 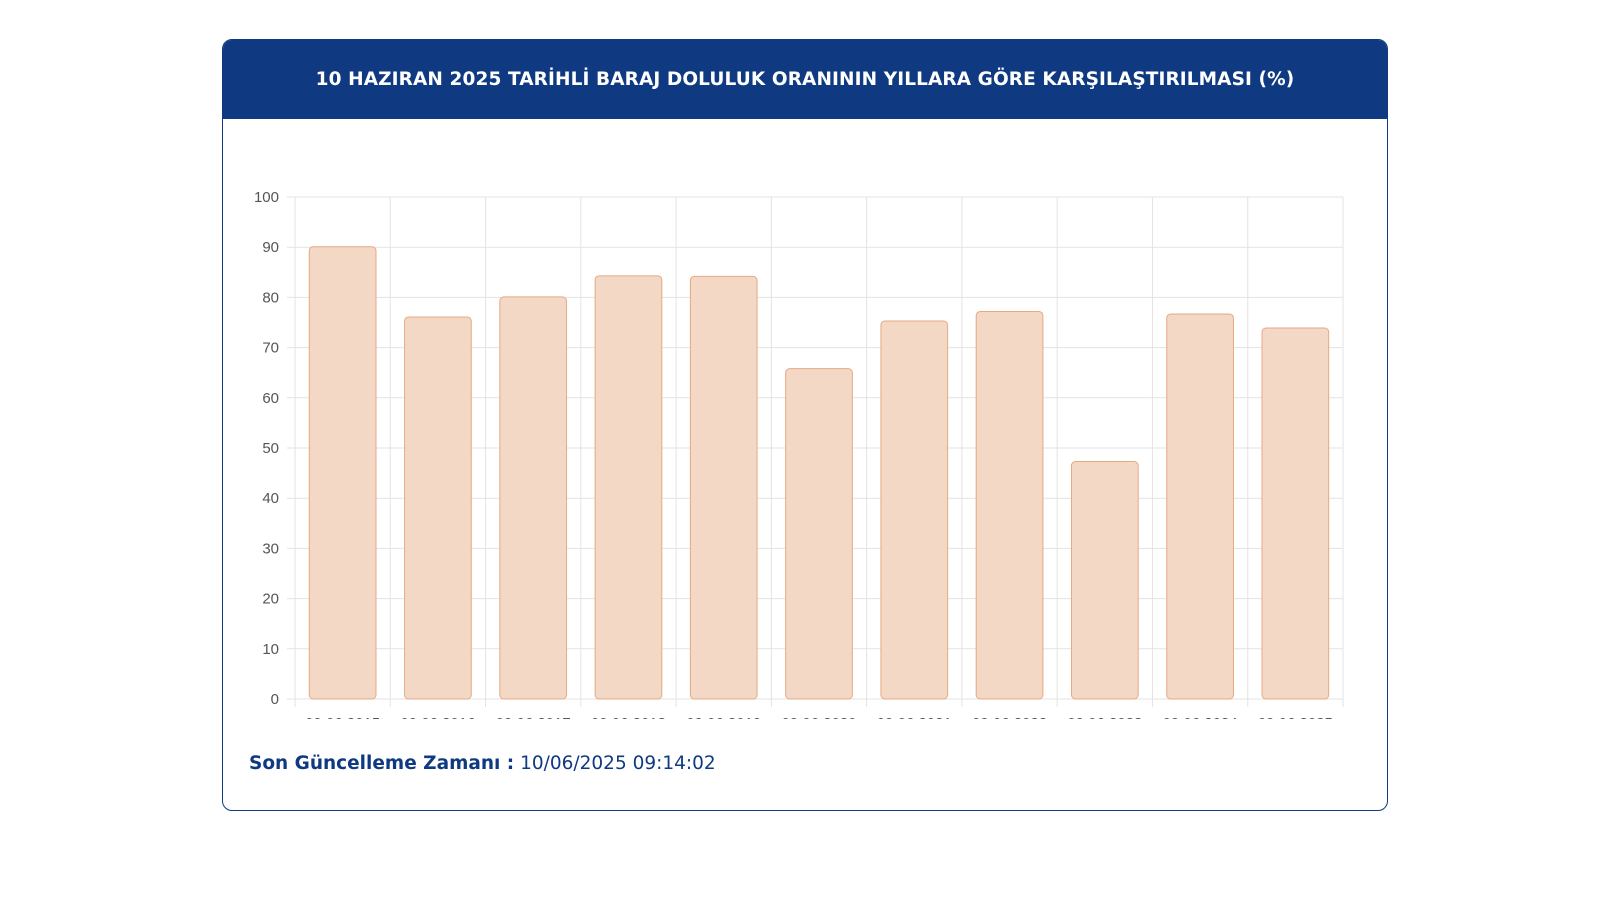 I want to click on x-tick-label: 09.06.2018, so click(x=628, y=717).